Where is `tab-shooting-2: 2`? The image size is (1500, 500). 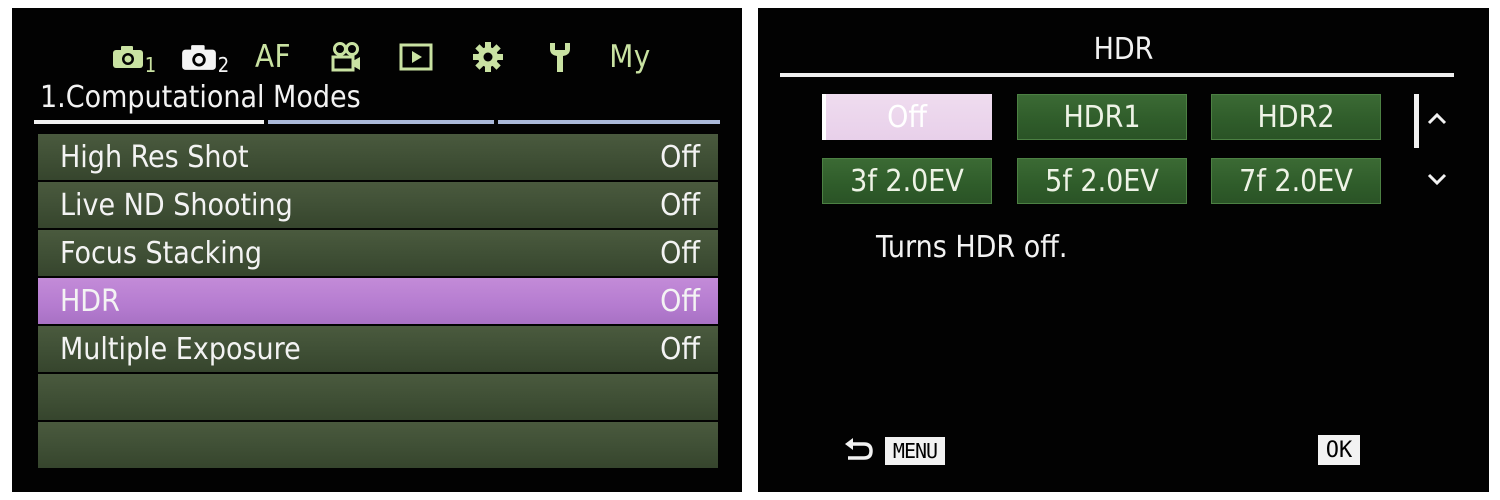 tab-shooting-2: 2 is located at coordinates (205, 57).